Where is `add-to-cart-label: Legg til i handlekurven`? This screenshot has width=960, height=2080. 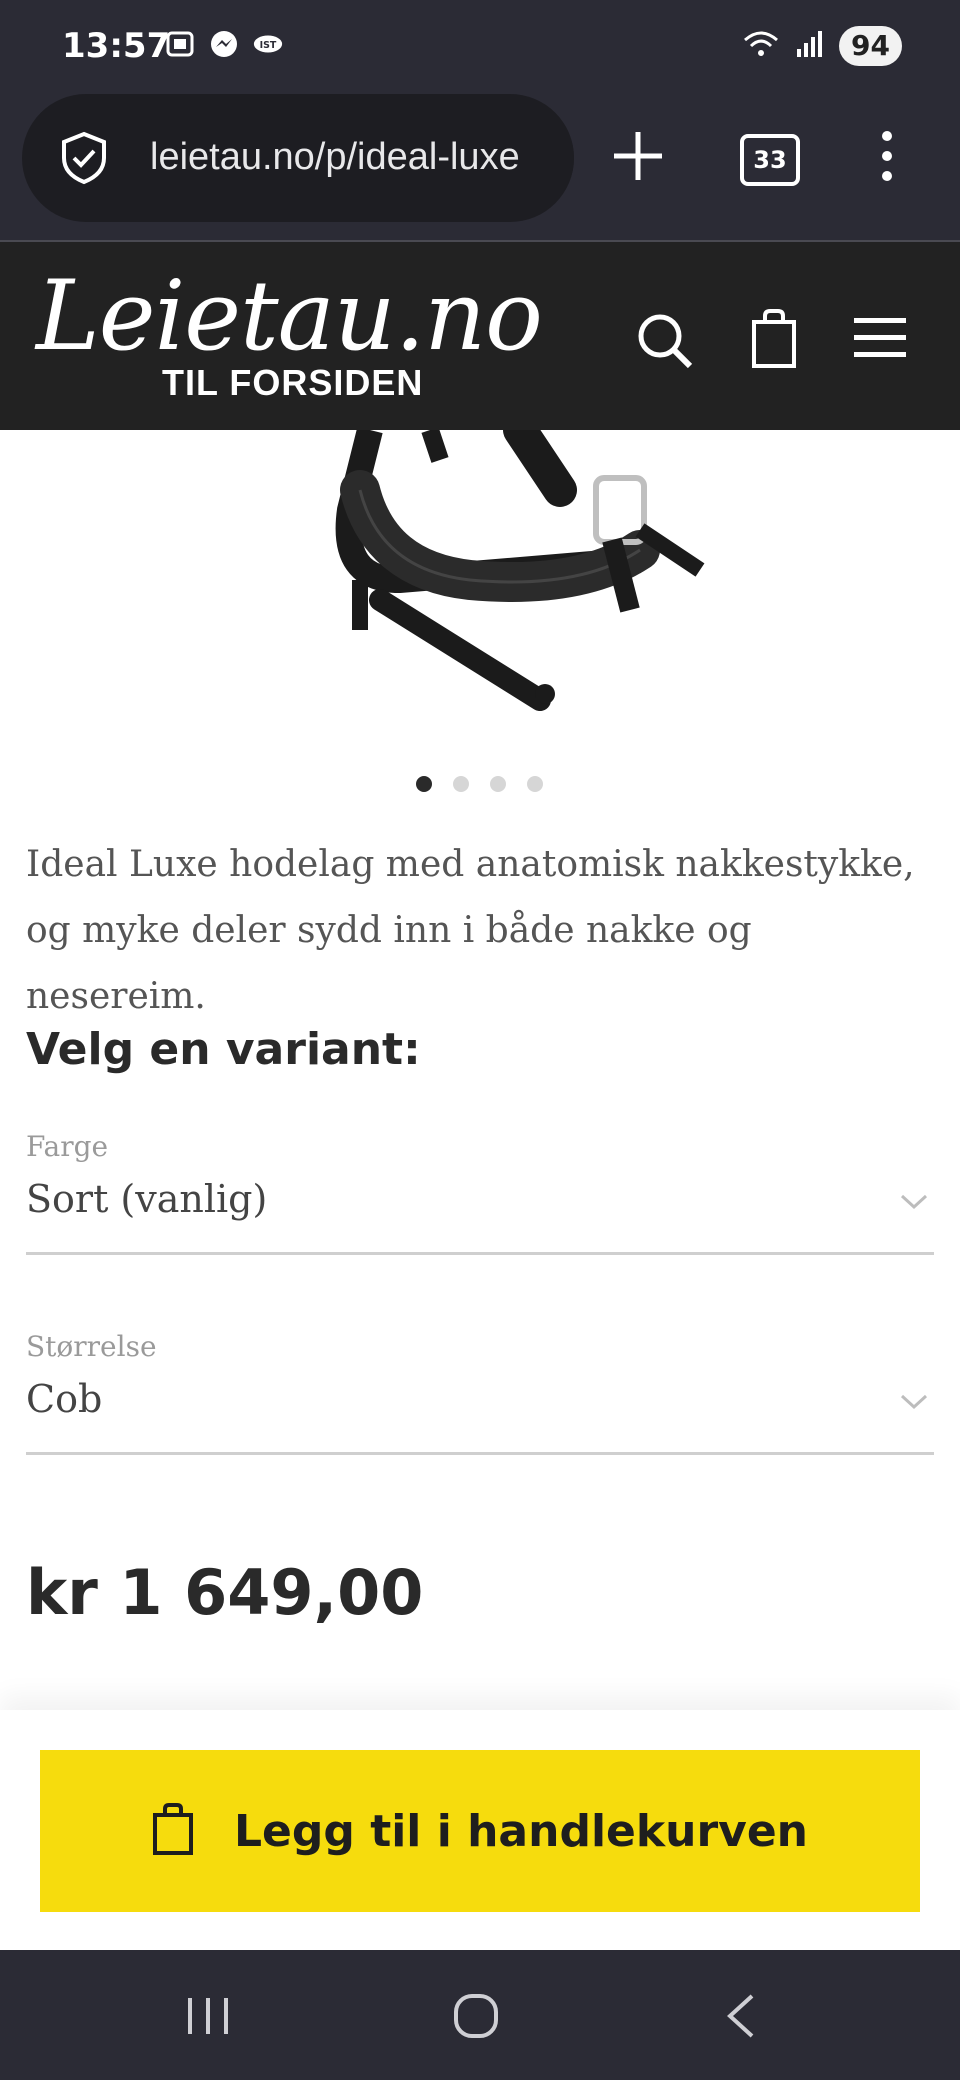
add-to-cart-label: Legg til i handlekurven is located at coordinates (521, 1831).